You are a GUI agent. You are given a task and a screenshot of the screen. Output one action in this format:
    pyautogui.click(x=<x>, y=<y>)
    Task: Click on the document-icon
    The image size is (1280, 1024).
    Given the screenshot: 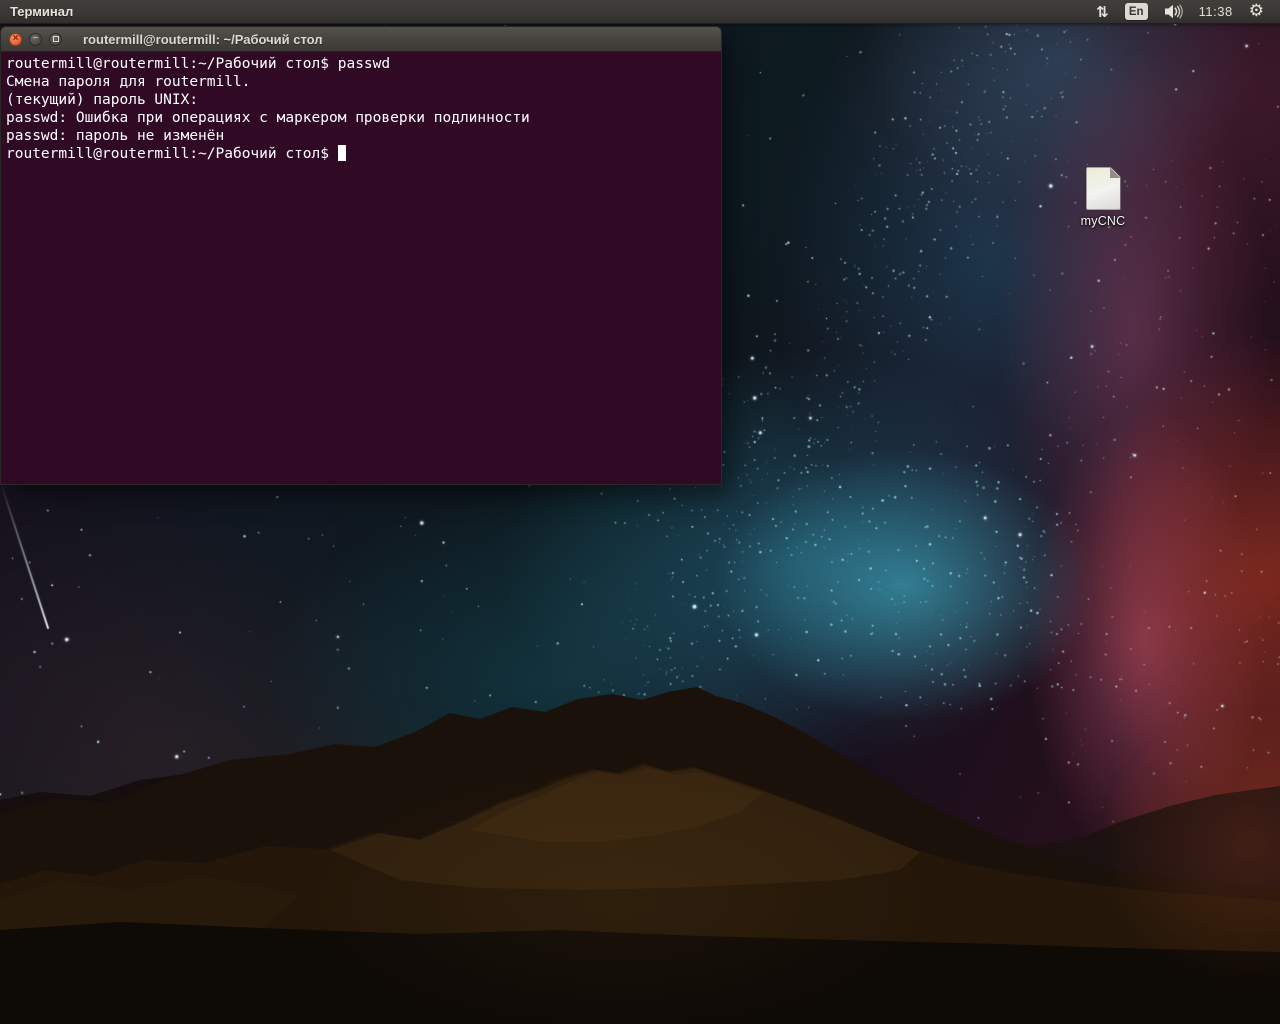 What is the action you would take?
    pyautogui.click(x=1103, y=188)
    